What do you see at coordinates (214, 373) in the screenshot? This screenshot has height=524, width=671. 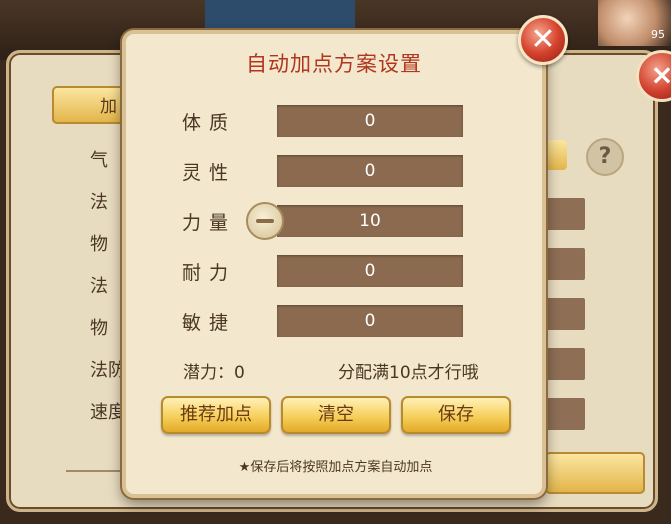 I see `potential-points: 潜力：0` at bounding box center [214, 373].